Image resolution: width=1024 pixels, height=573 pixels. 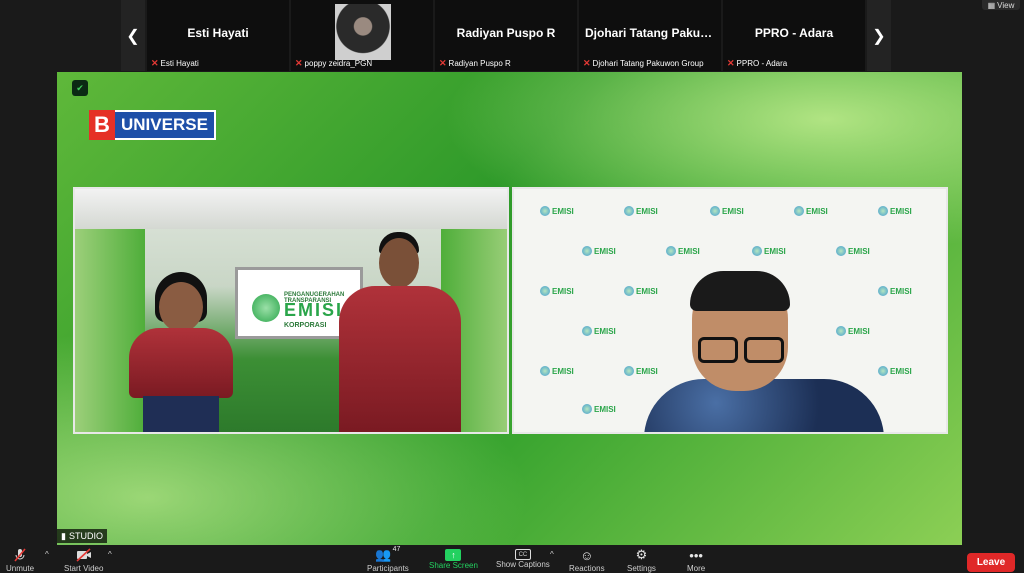 I want to click on participants-button: 👥 47 Participants, so click(x=388, y=559).